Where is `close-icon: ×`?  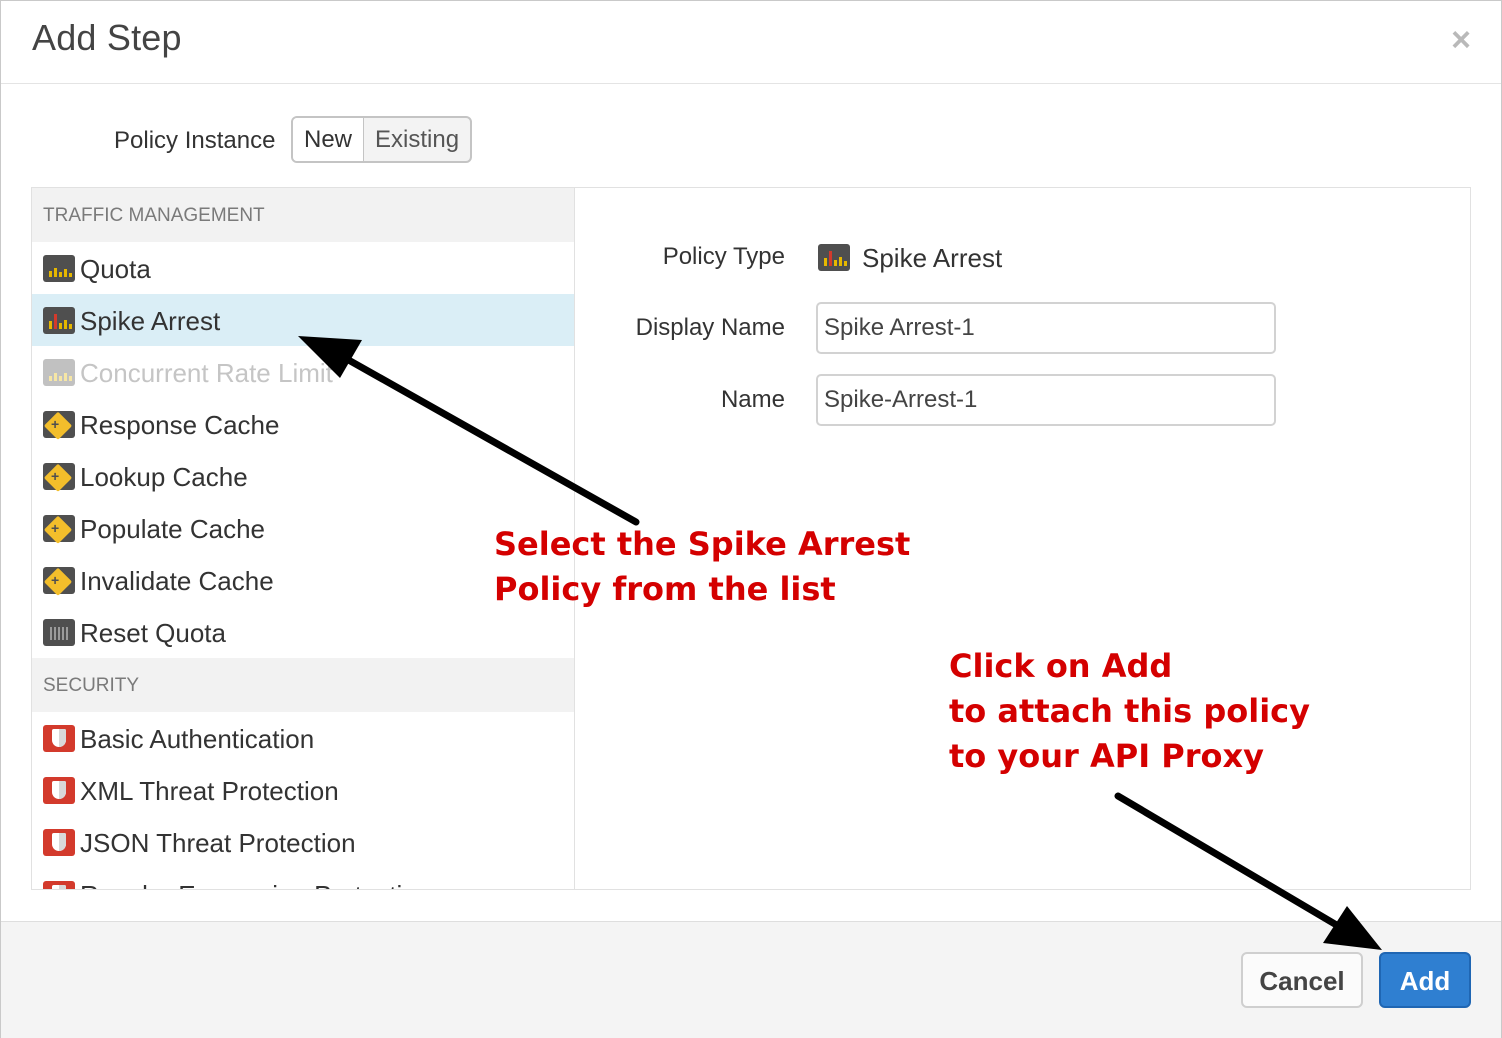
close-icon: × is located at coordinates (1461, 40).